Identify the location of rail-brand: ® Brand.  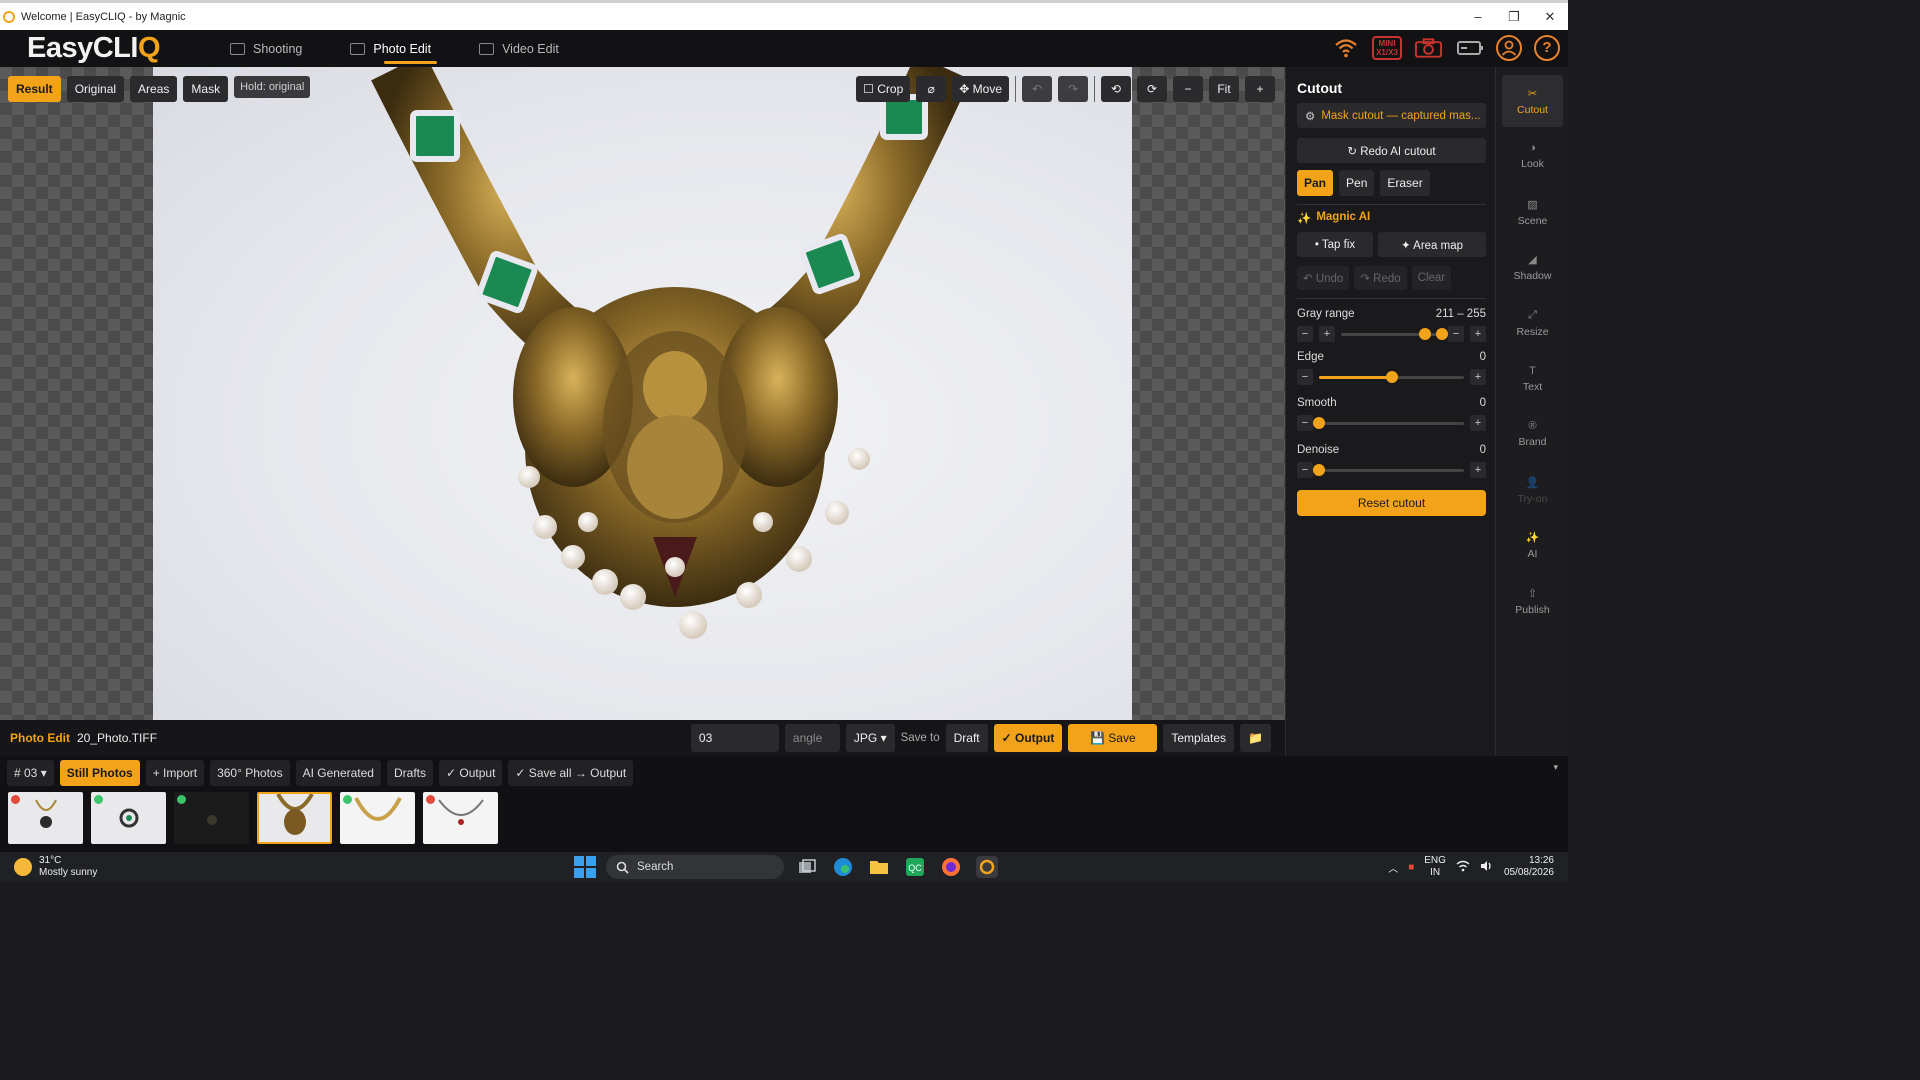
(1532, 434).